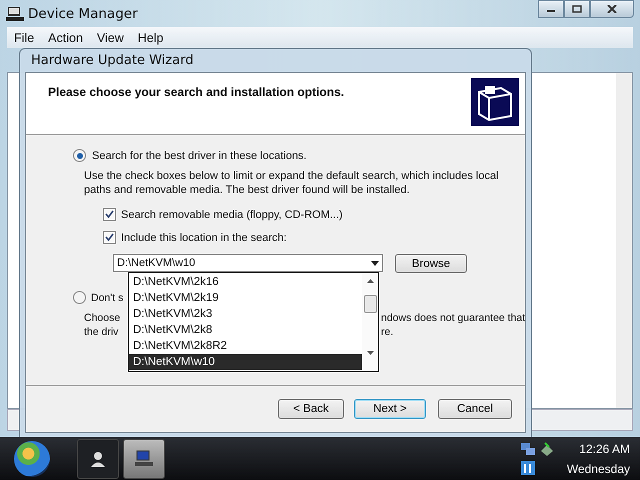 This screenshot has width=640, height=480. What do you see at coordinates (528, 468) in the screenshot?
I see `tool-icon` at bounding box center [528, 468].